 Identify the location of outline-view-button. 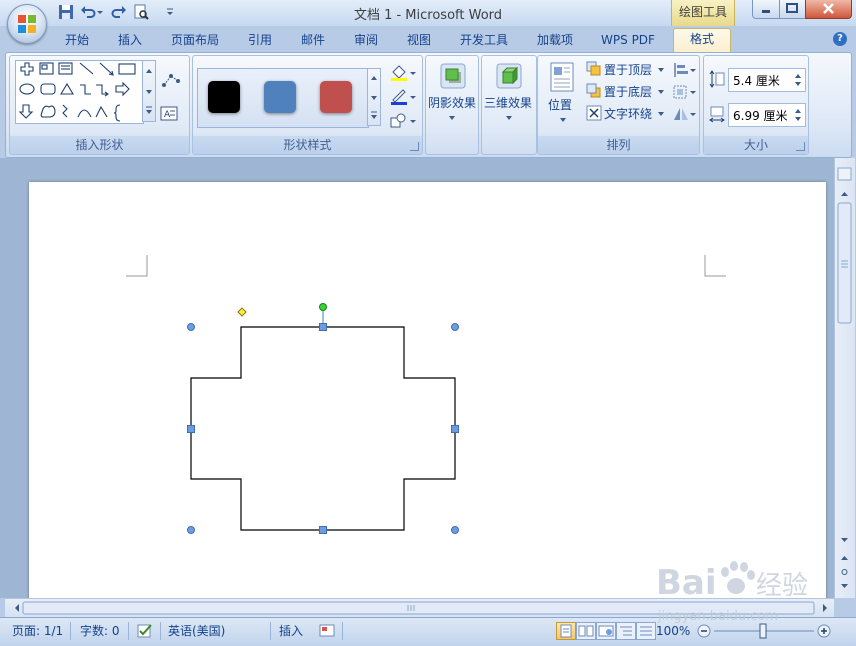
(626, 631).